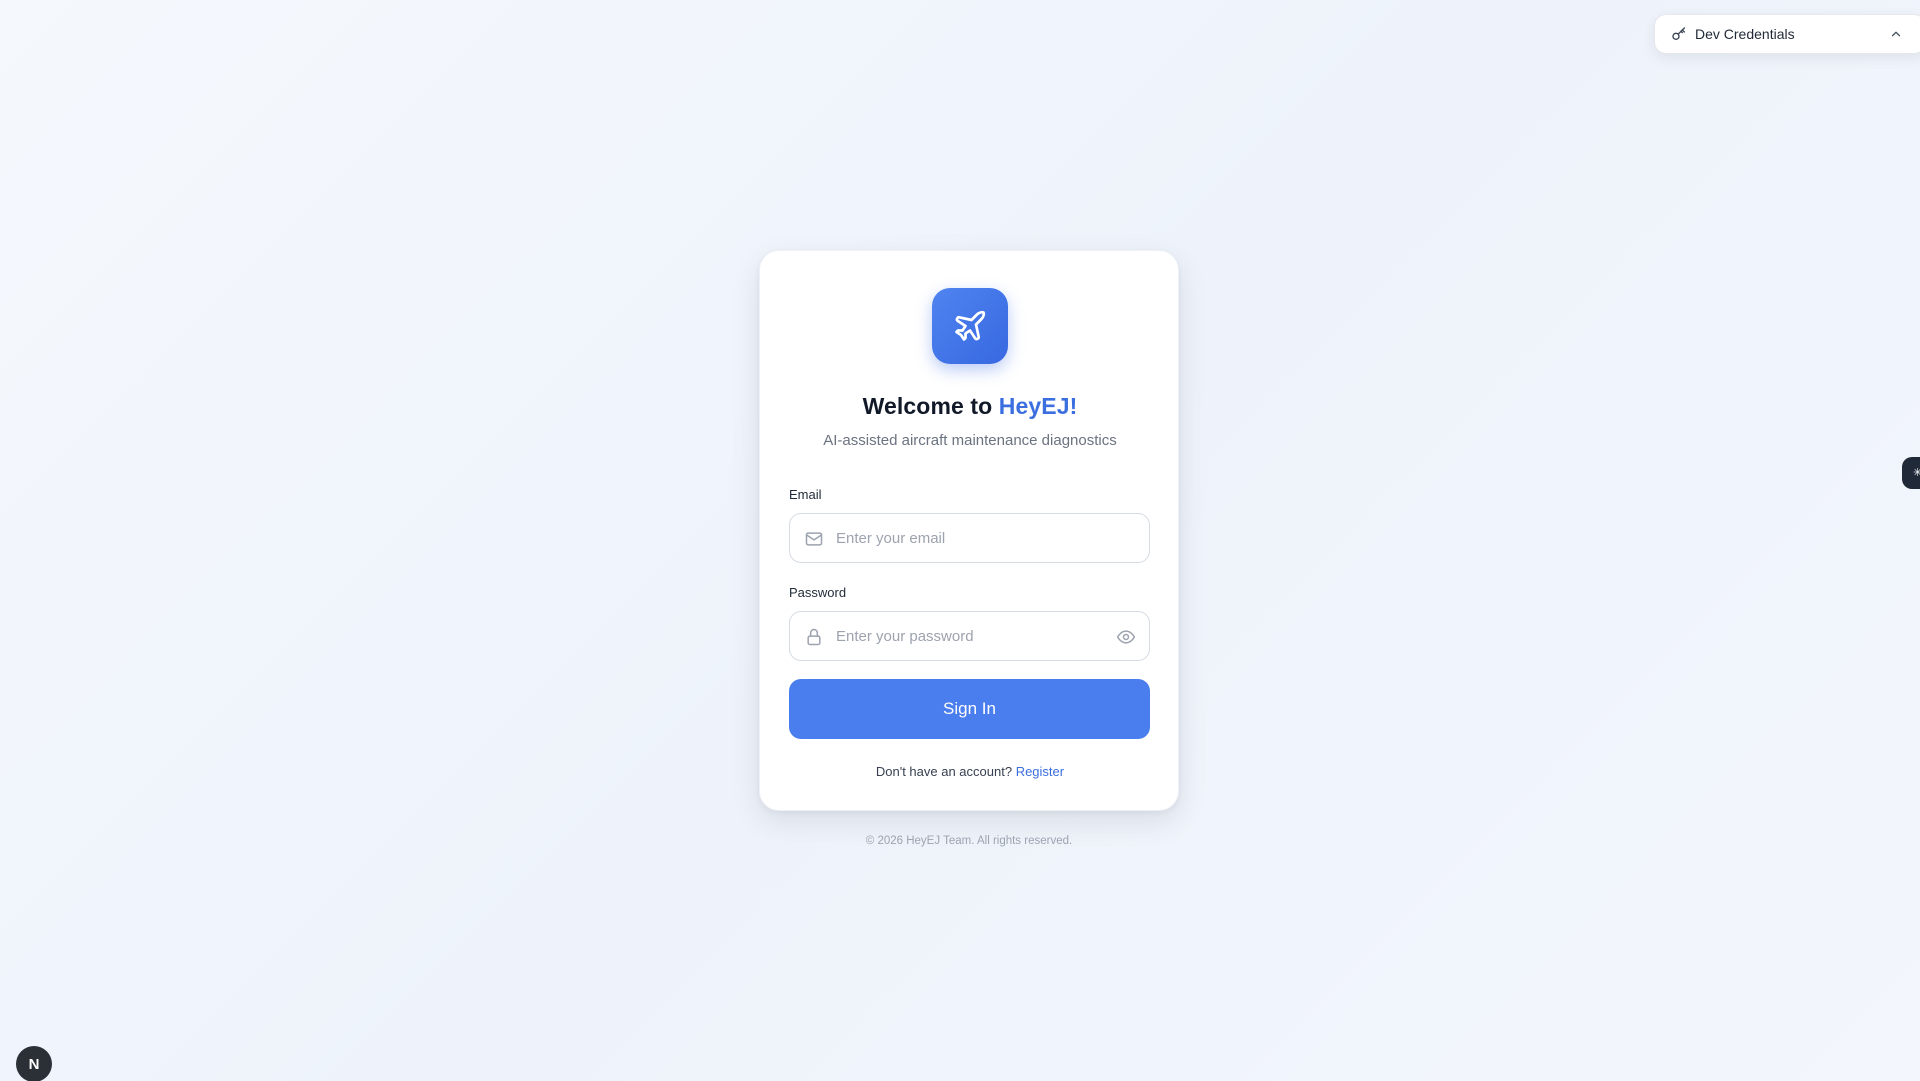 This screenshot has width=1920, height=1081. What do you see at coordinates (969, 841) in the screenshot?
I see `footer-copyright: © 2026 HeyEJ Team. All rights reserved.` at bounding box center [969, 841].